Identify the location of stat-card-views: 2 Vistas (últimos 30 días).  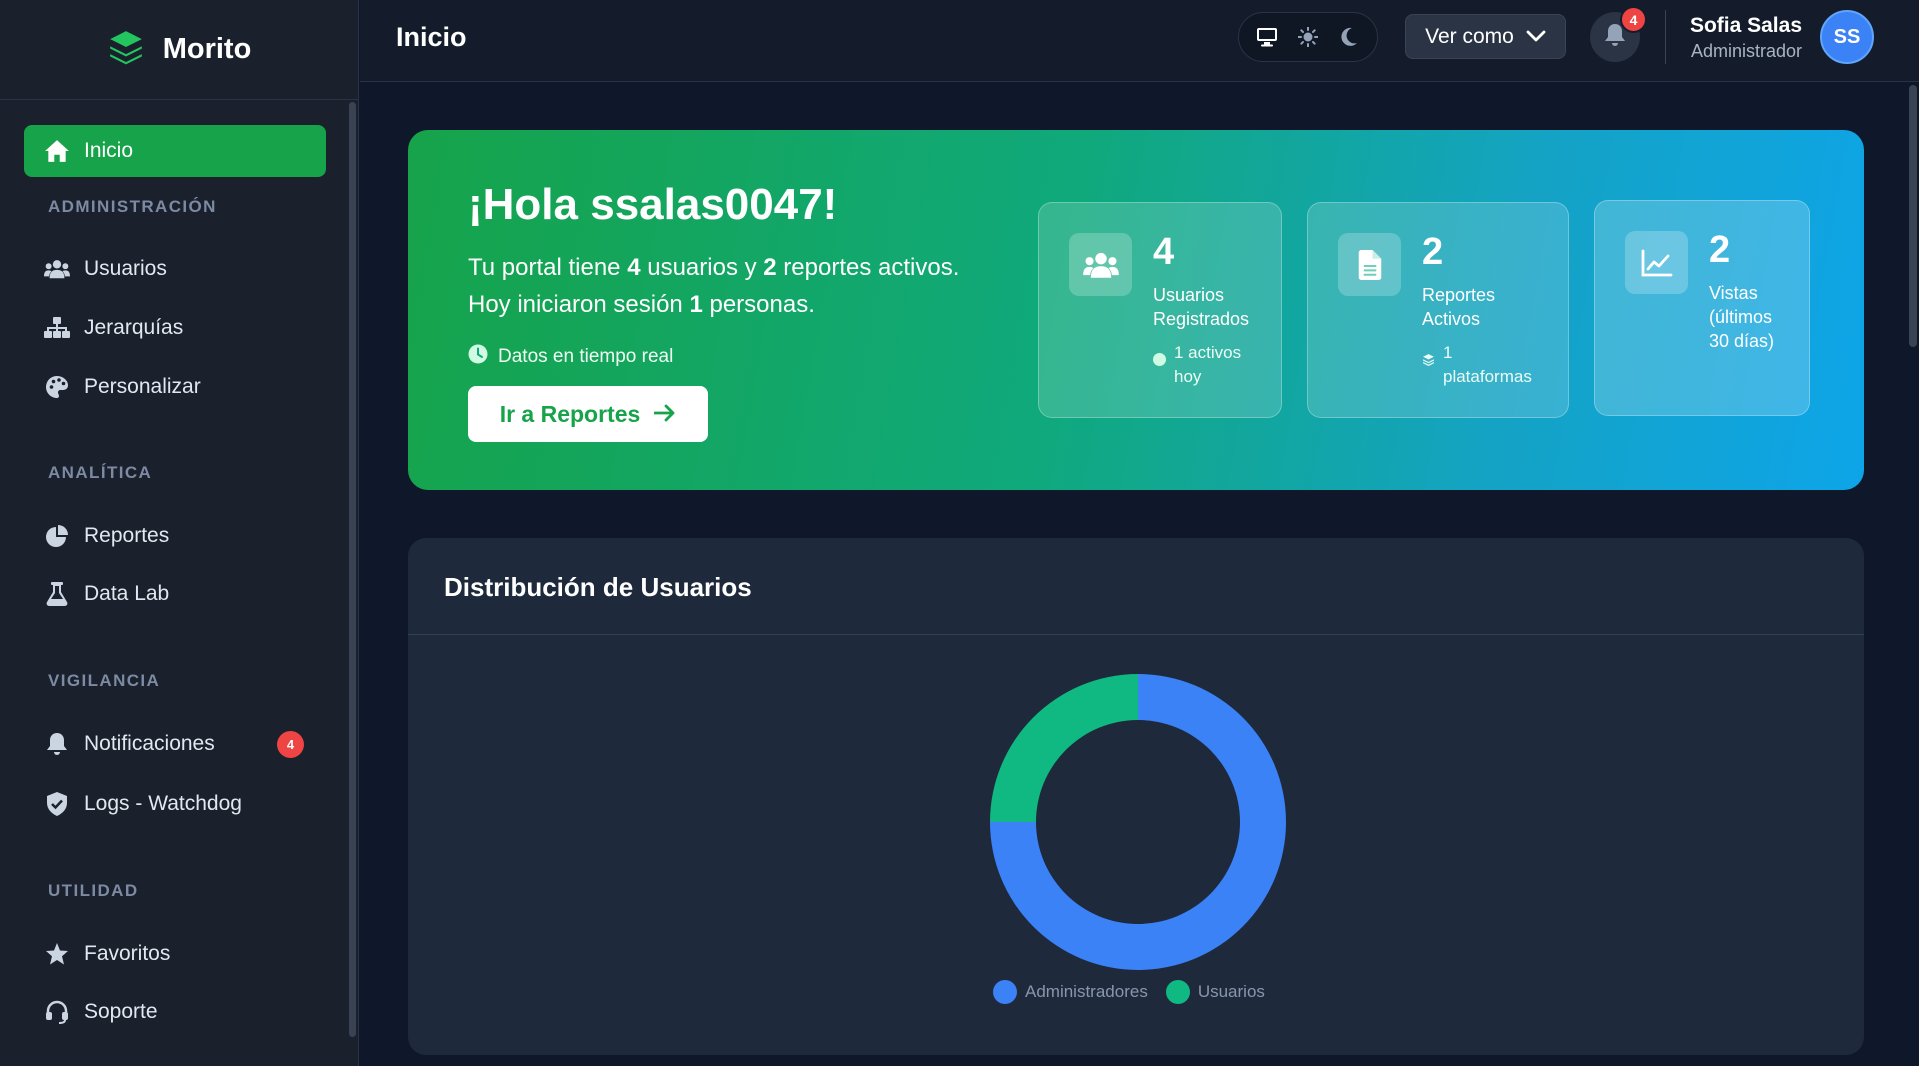
(1702, 308).